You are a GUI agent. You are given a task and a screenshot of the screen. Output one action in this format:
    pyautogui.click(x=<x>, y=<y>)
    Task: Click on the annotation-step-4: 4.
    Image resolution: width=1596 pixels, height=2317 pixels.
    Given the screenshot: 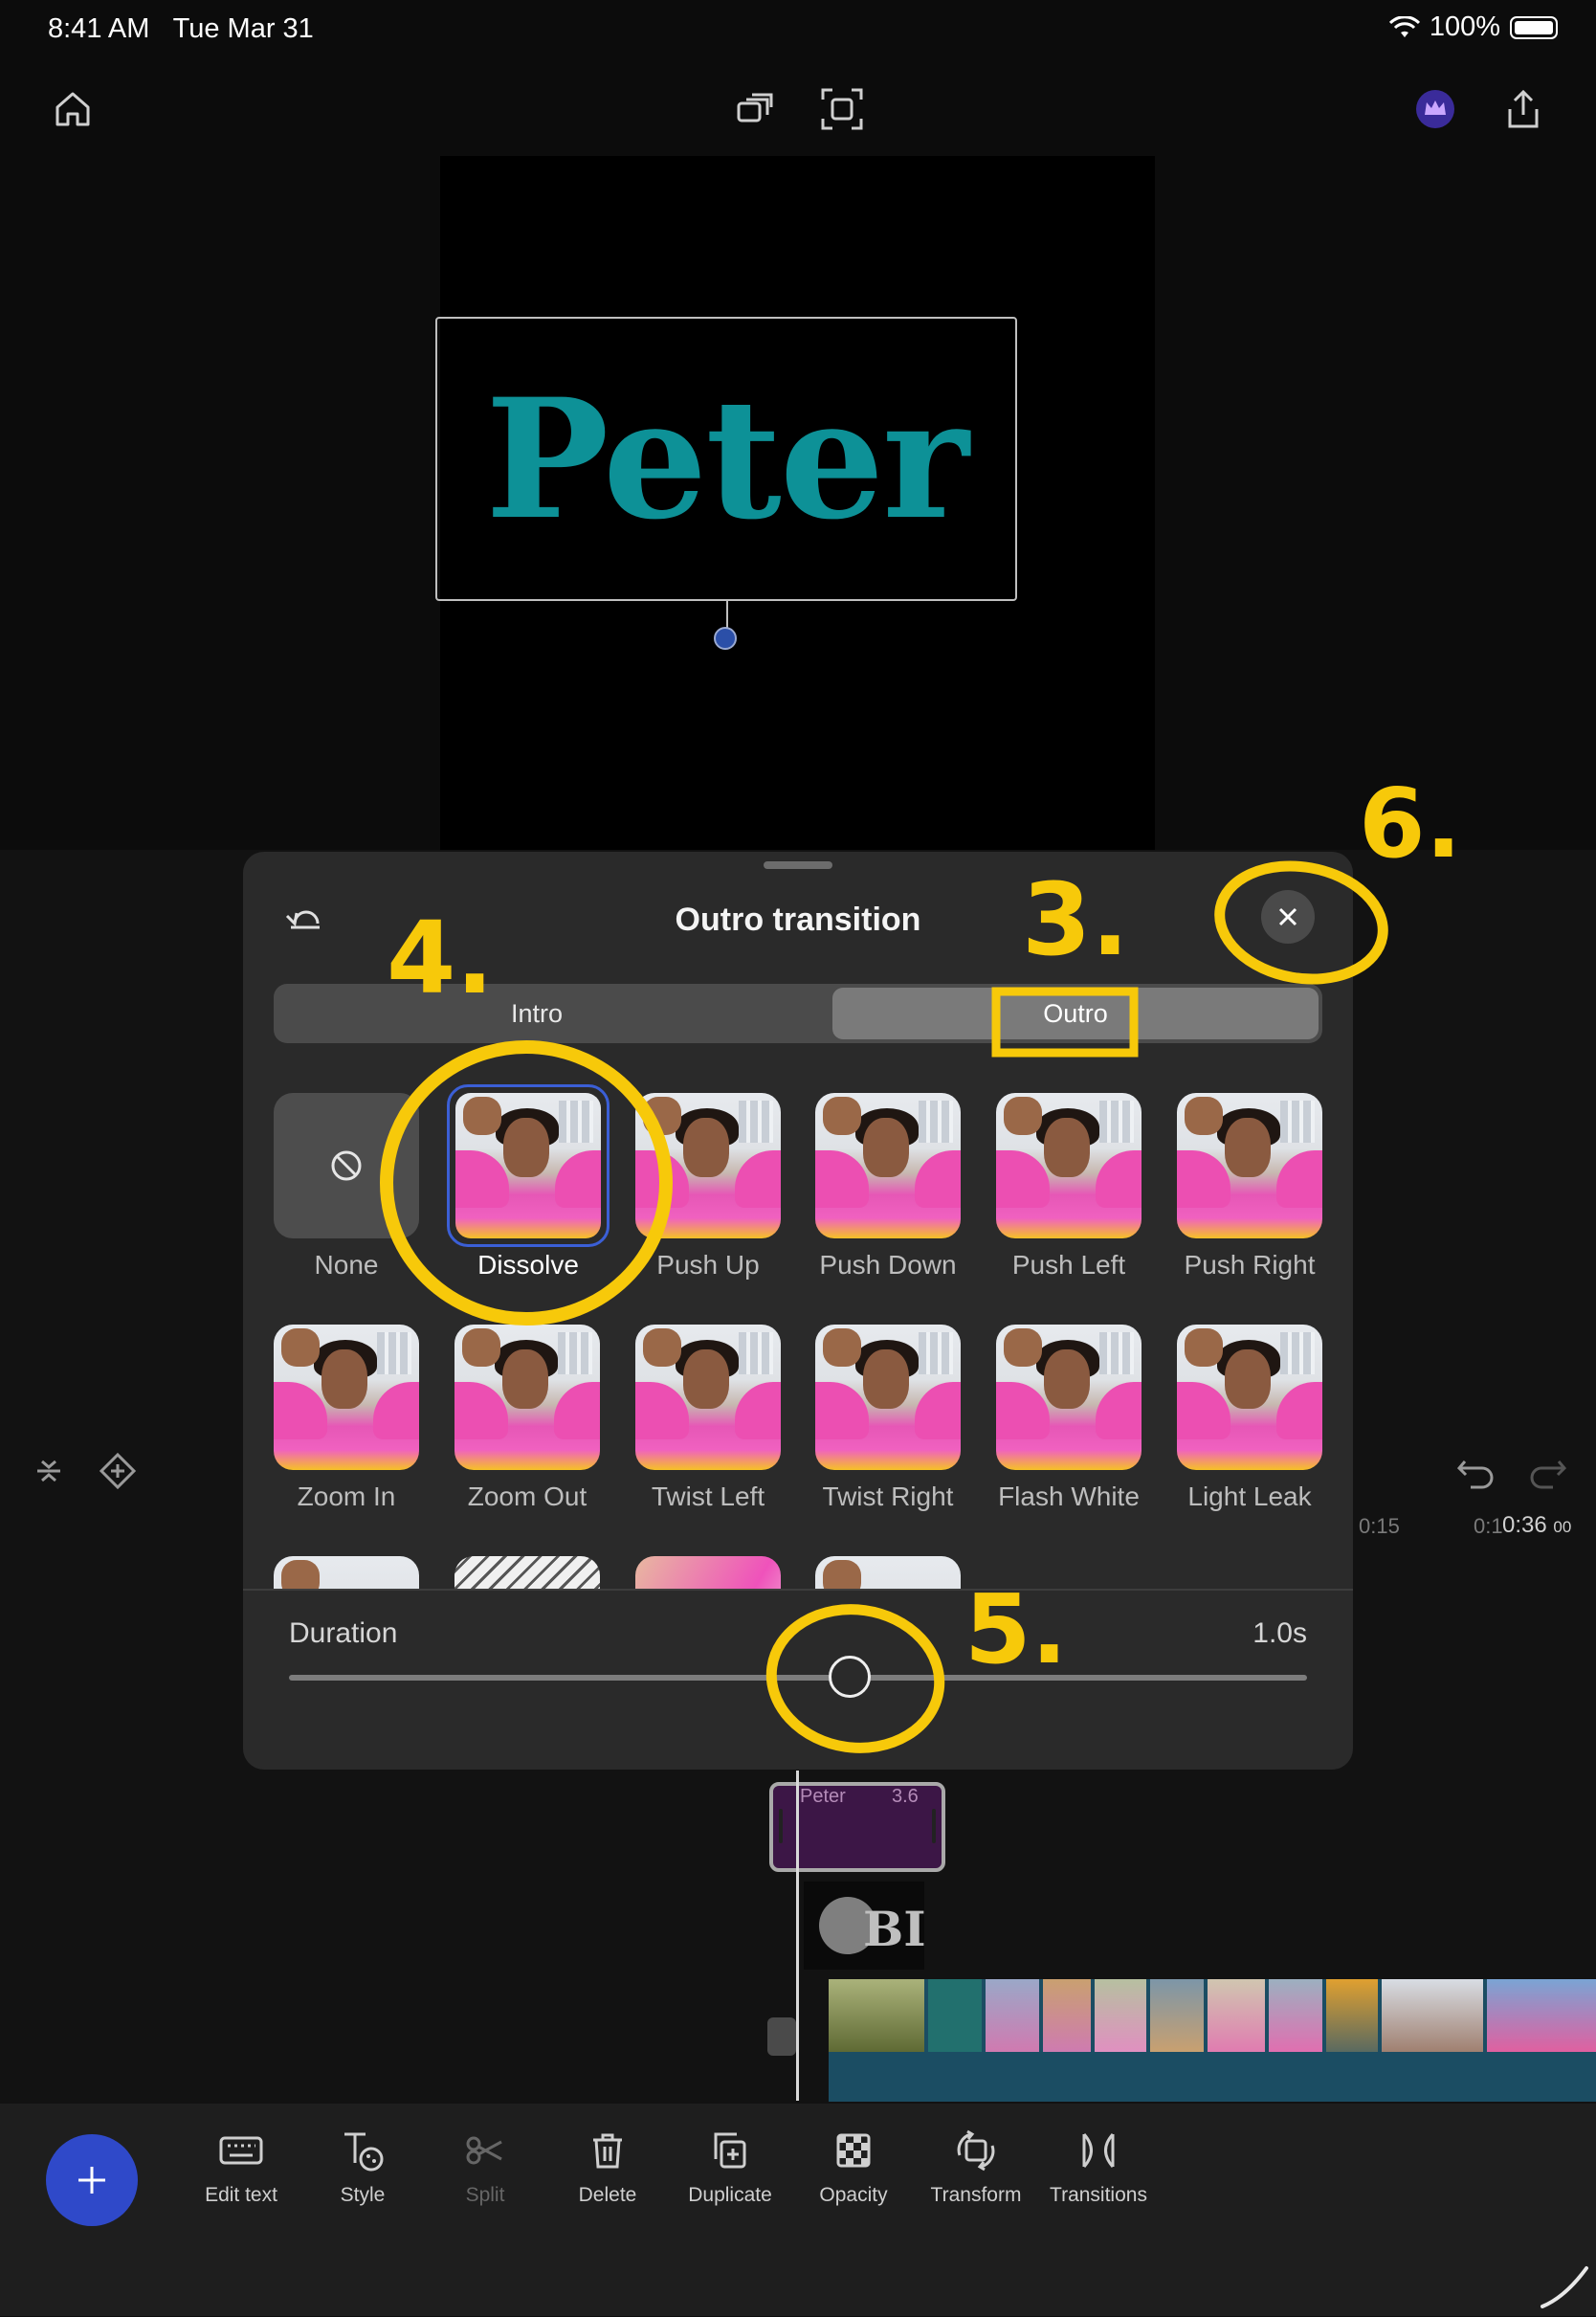 What is the action you would take?
    pyautogui.click(x=441, y=958)
    